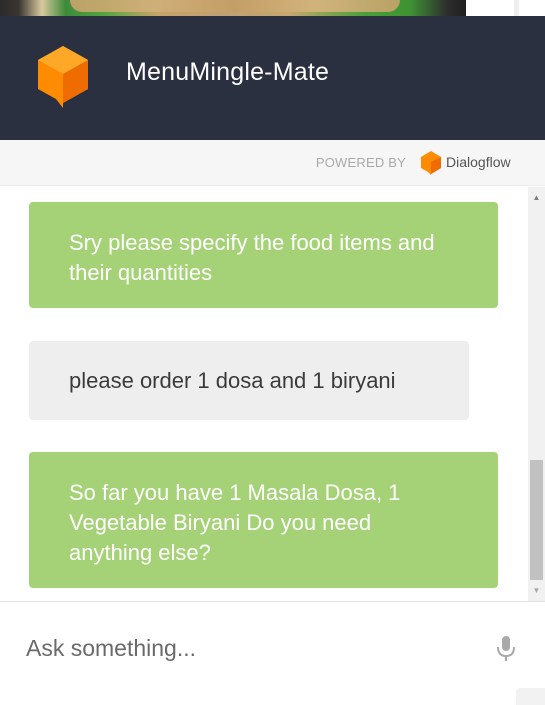 This screenshot has height=705, width=545. I want to click on background-divider, so click(516, 8).